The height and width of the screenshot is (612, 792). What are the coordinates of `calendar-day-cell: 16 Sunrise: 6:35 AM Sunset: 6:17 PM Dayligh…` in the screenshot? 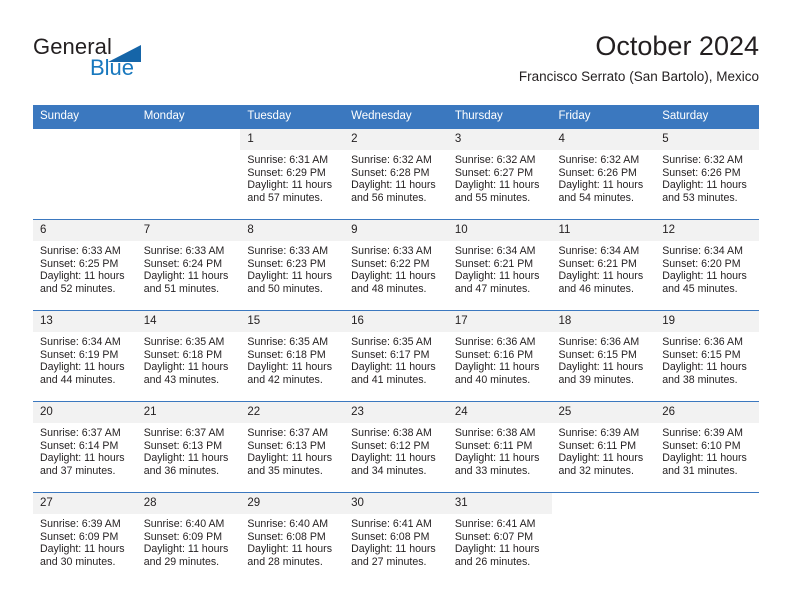 It's located at (396, 356).